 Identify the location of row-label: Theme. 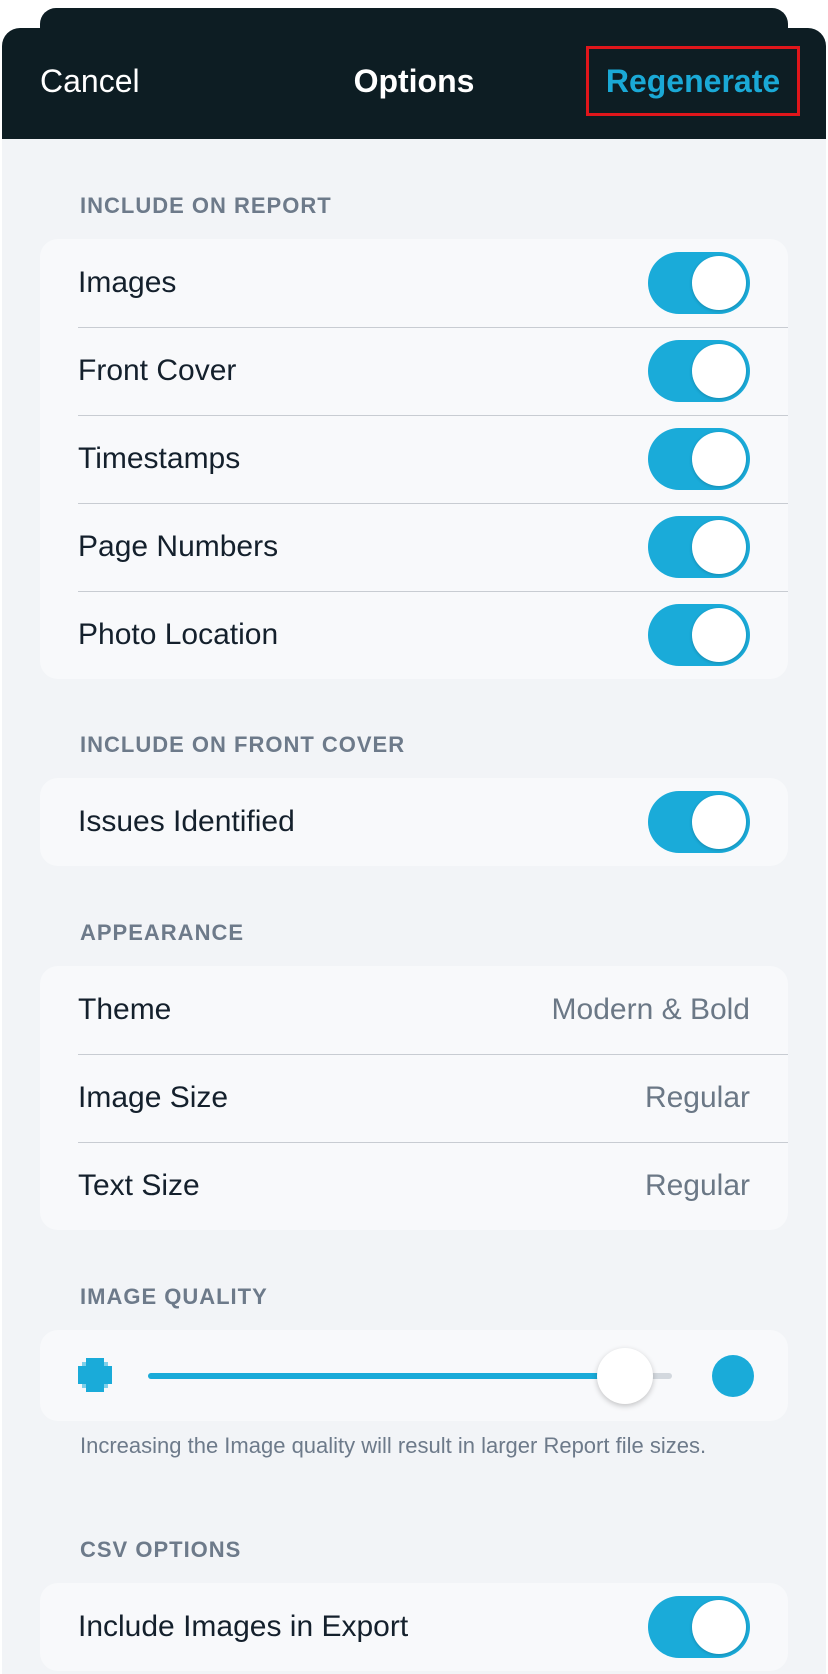
(125, 1009).